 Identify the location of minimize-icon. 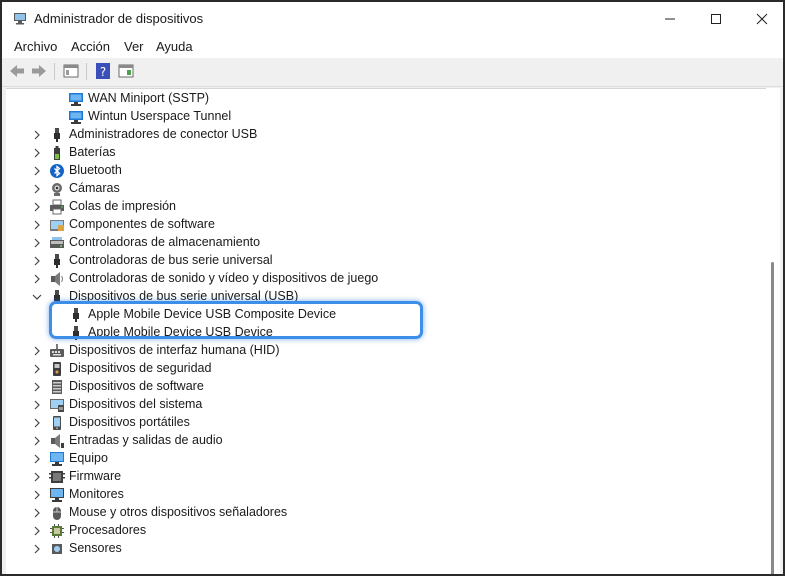
(670, 19).